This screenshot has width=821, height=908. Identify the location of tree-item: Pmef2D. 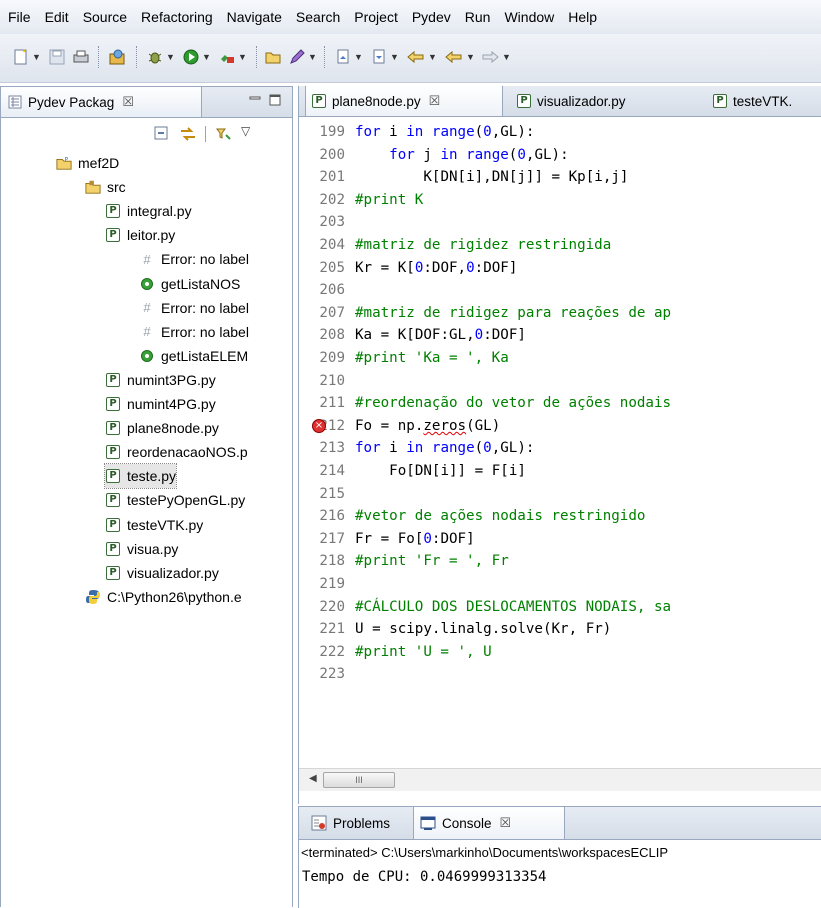
(87, 163).